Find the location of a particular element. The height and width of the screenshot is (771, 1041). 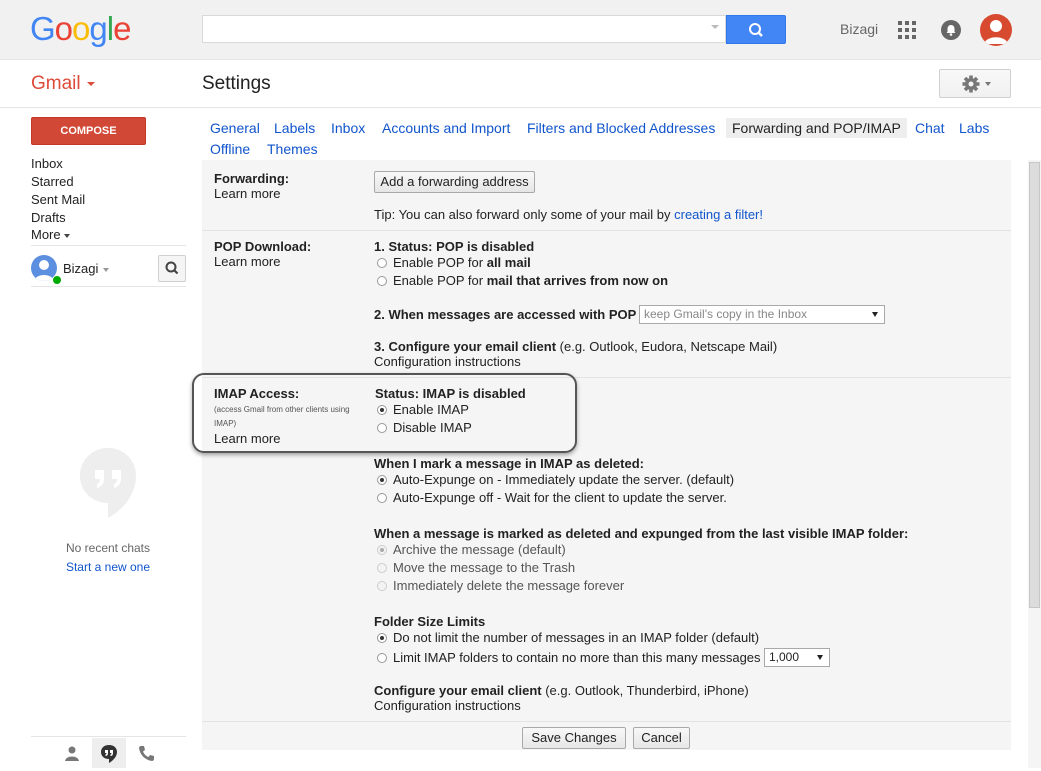

tab-filters-and-blocked-addresses: Filters and Blocked Addresses is located at coordinates (621, 128).